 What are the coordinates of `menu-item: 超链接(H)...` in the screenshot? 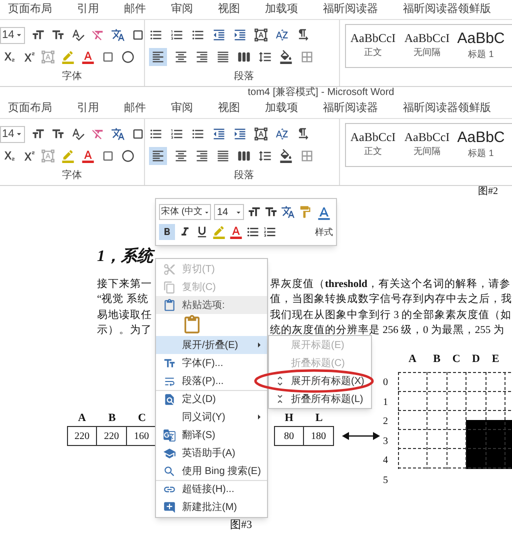 It's located at (211, 489).